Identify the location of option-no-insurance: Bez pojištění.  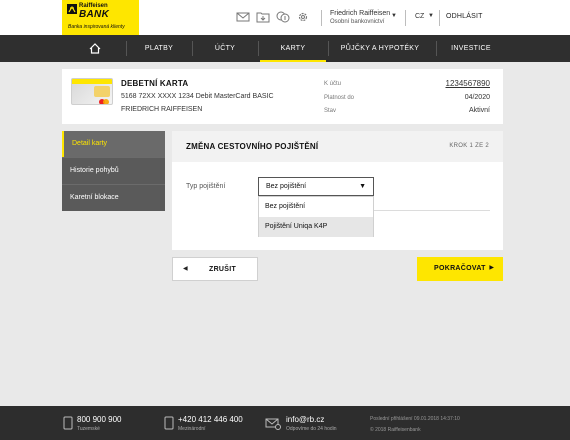
(316, 207).